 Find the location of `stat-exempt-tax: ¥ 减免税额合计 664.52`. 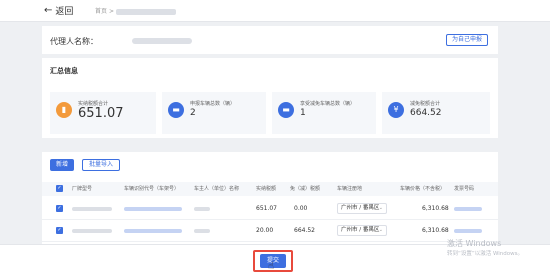

stat-exempt-tax: ¥ 减免税额合计 664.52 is located at coordinates (436, 113).